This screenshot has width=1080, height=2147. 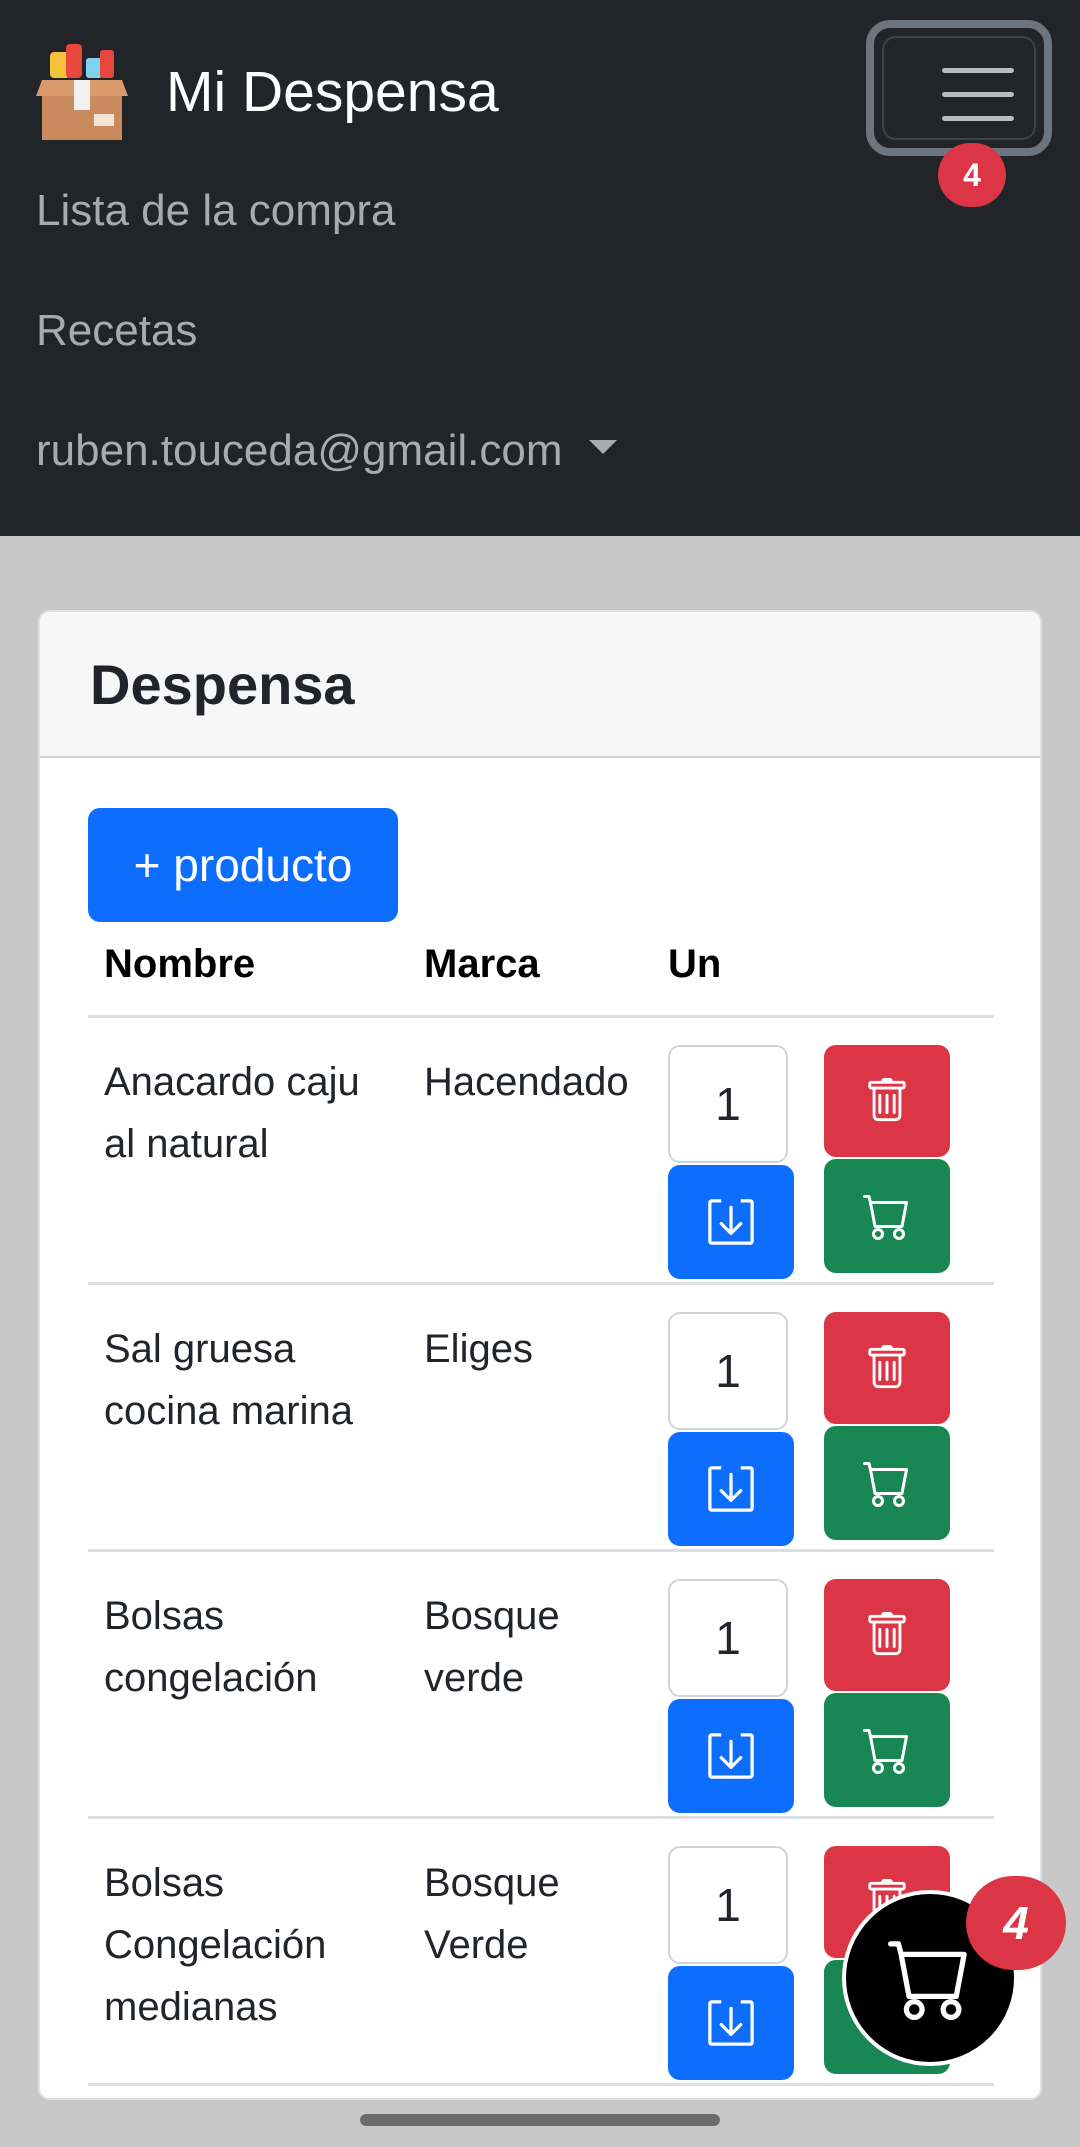 What do you see at coordinates (492, 1647) in the screenshot?
I see `product-brand: Bosque verde` at bounding box center [492, 1647].